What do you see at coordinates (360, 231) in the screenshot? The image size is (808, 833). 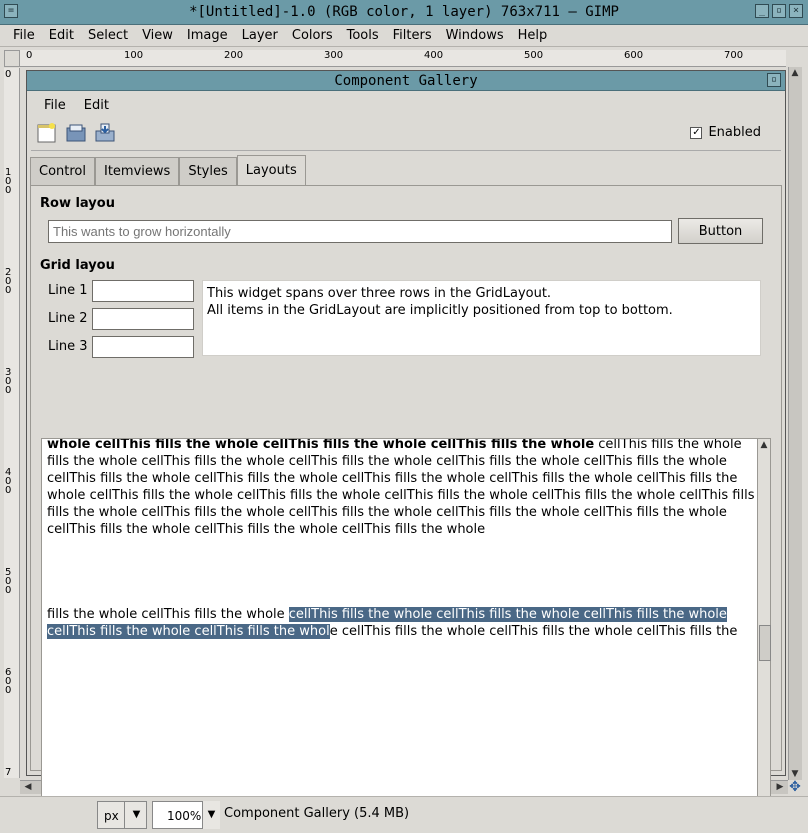 I see `grow-horizontal-input` at bounding box center [360, 231].